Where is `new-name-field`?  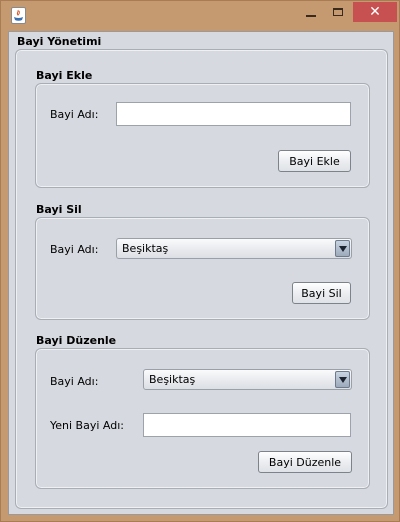 new-name-field is located at coordinates (247, 425).